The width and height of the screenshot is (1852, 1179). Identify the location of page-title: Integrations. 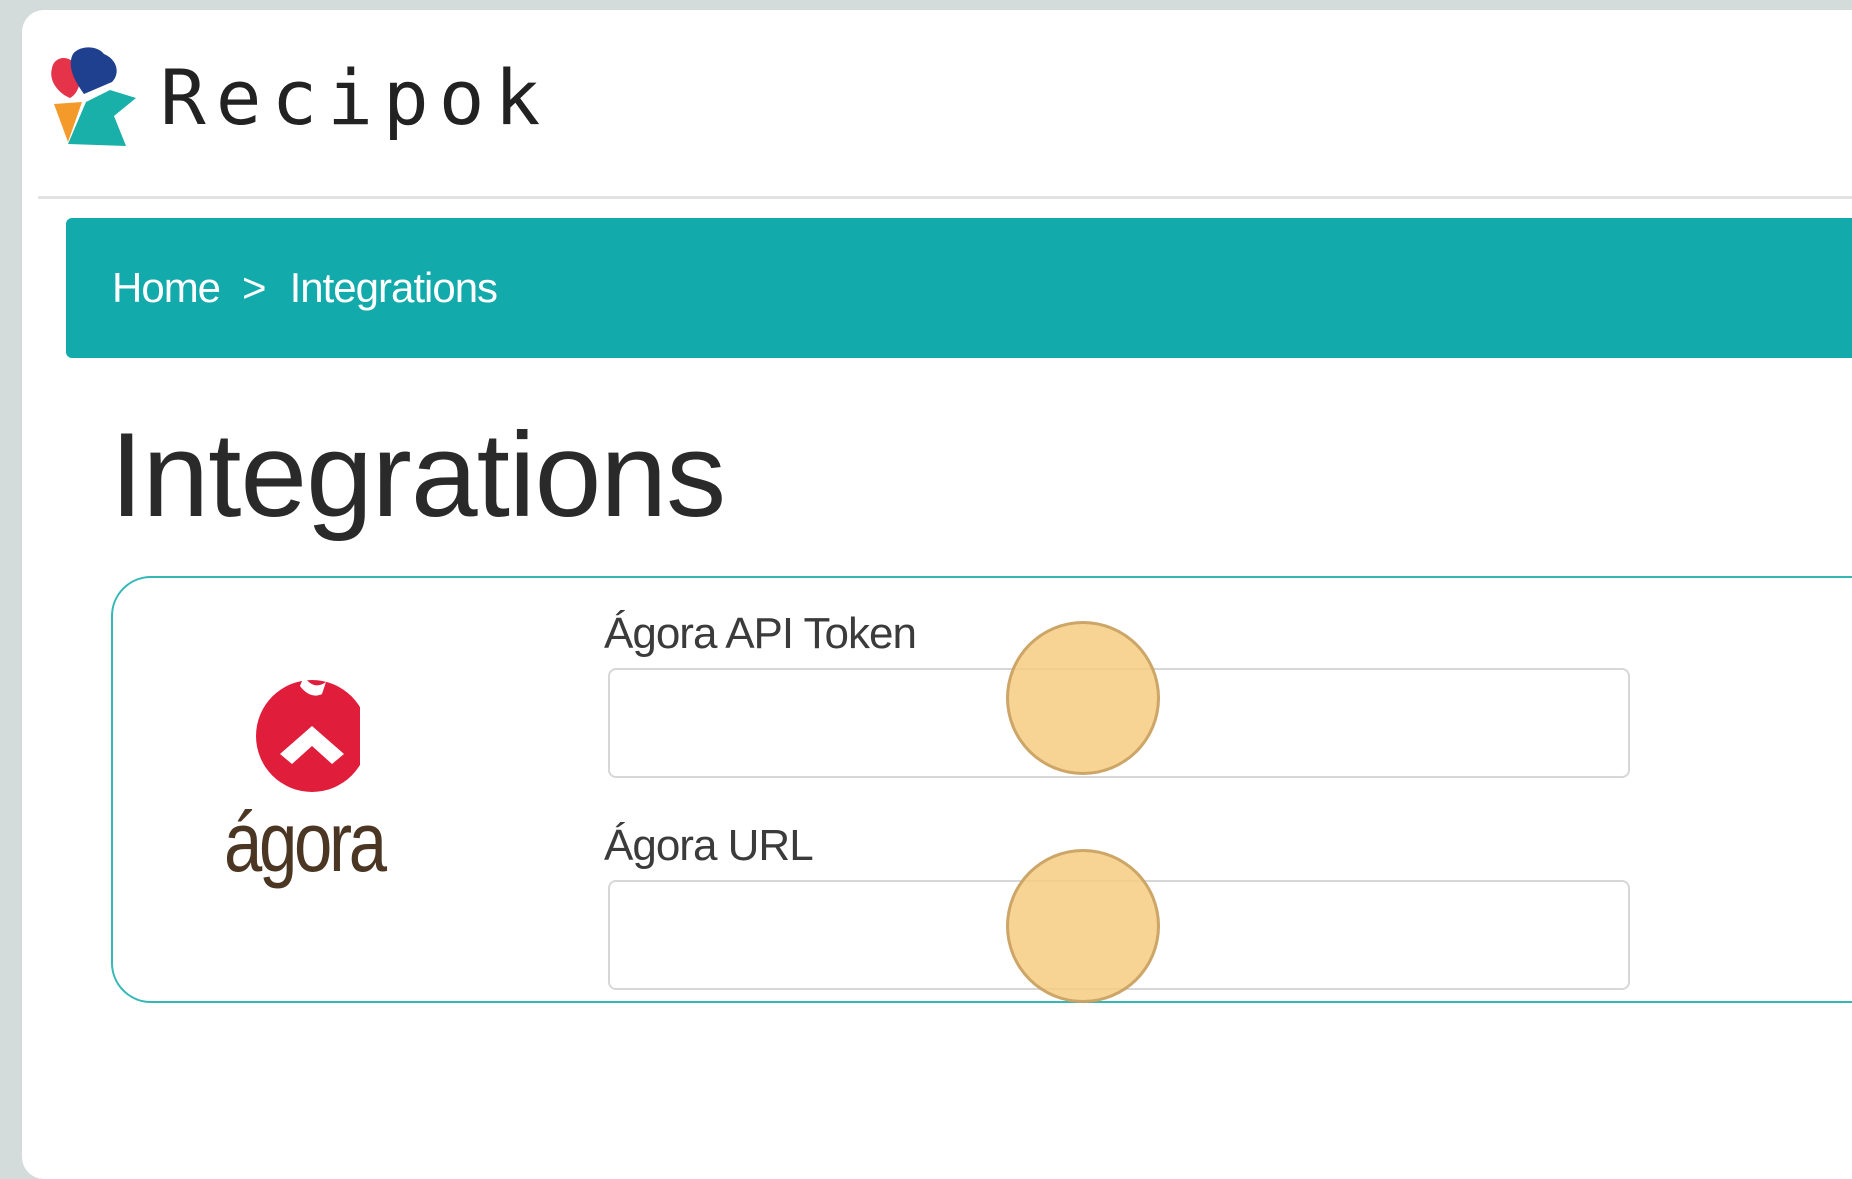
(418, 475).